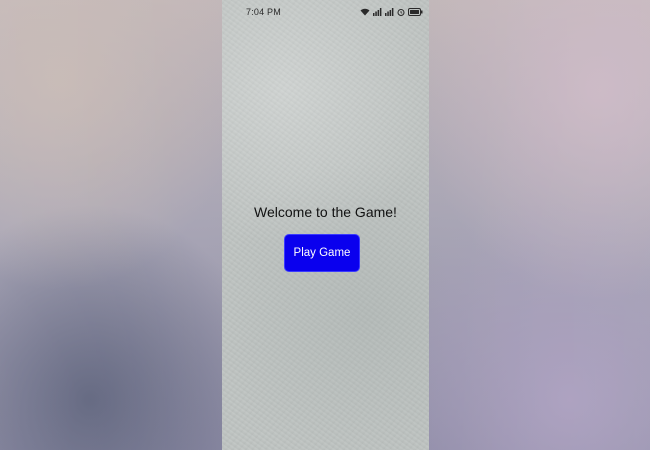 The image size is (650, 450). I want to click on play-game-button: Play Game, so click(322, 253).